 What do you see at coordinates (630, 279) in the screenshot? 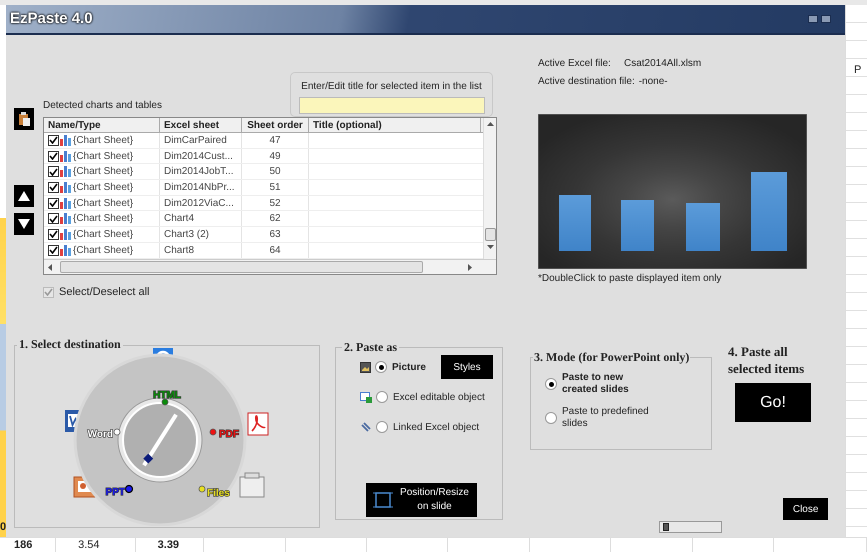
I see `preview-caption: *DoubleClick to paste displayed item only` at bounding box center [630, 279].